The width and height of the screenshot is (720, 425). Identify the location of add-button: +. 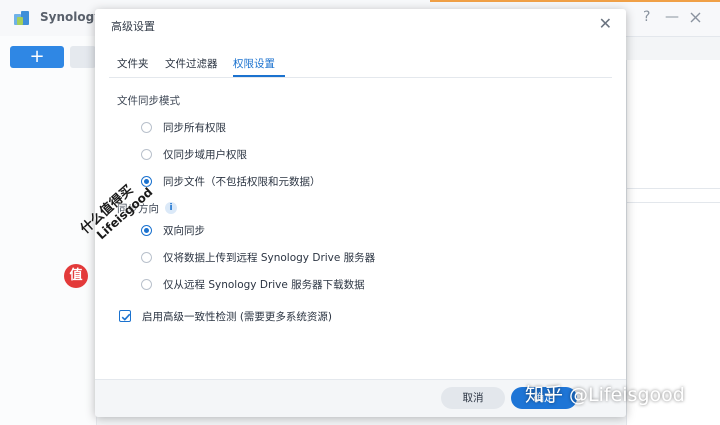
(37, 57).